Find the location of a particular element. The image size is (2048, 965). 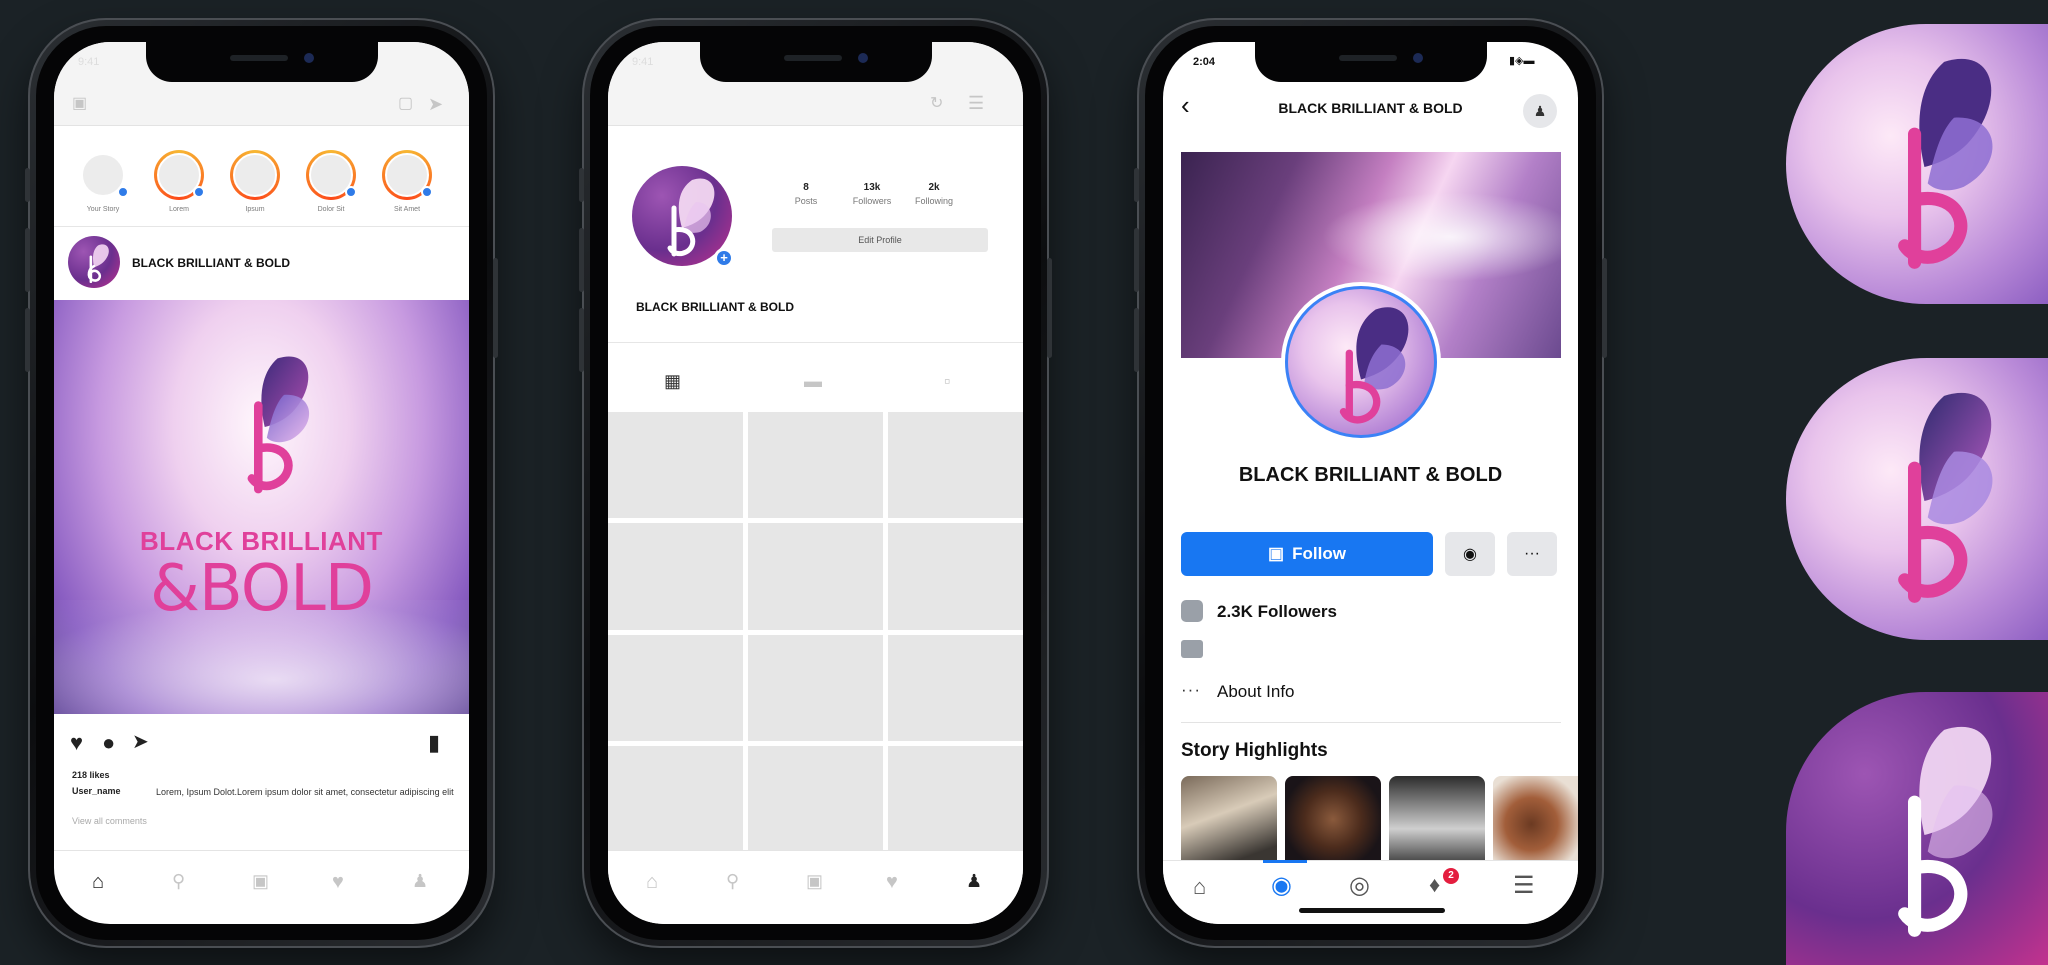

about-info: About Info is located at coordinates (1256, 692).